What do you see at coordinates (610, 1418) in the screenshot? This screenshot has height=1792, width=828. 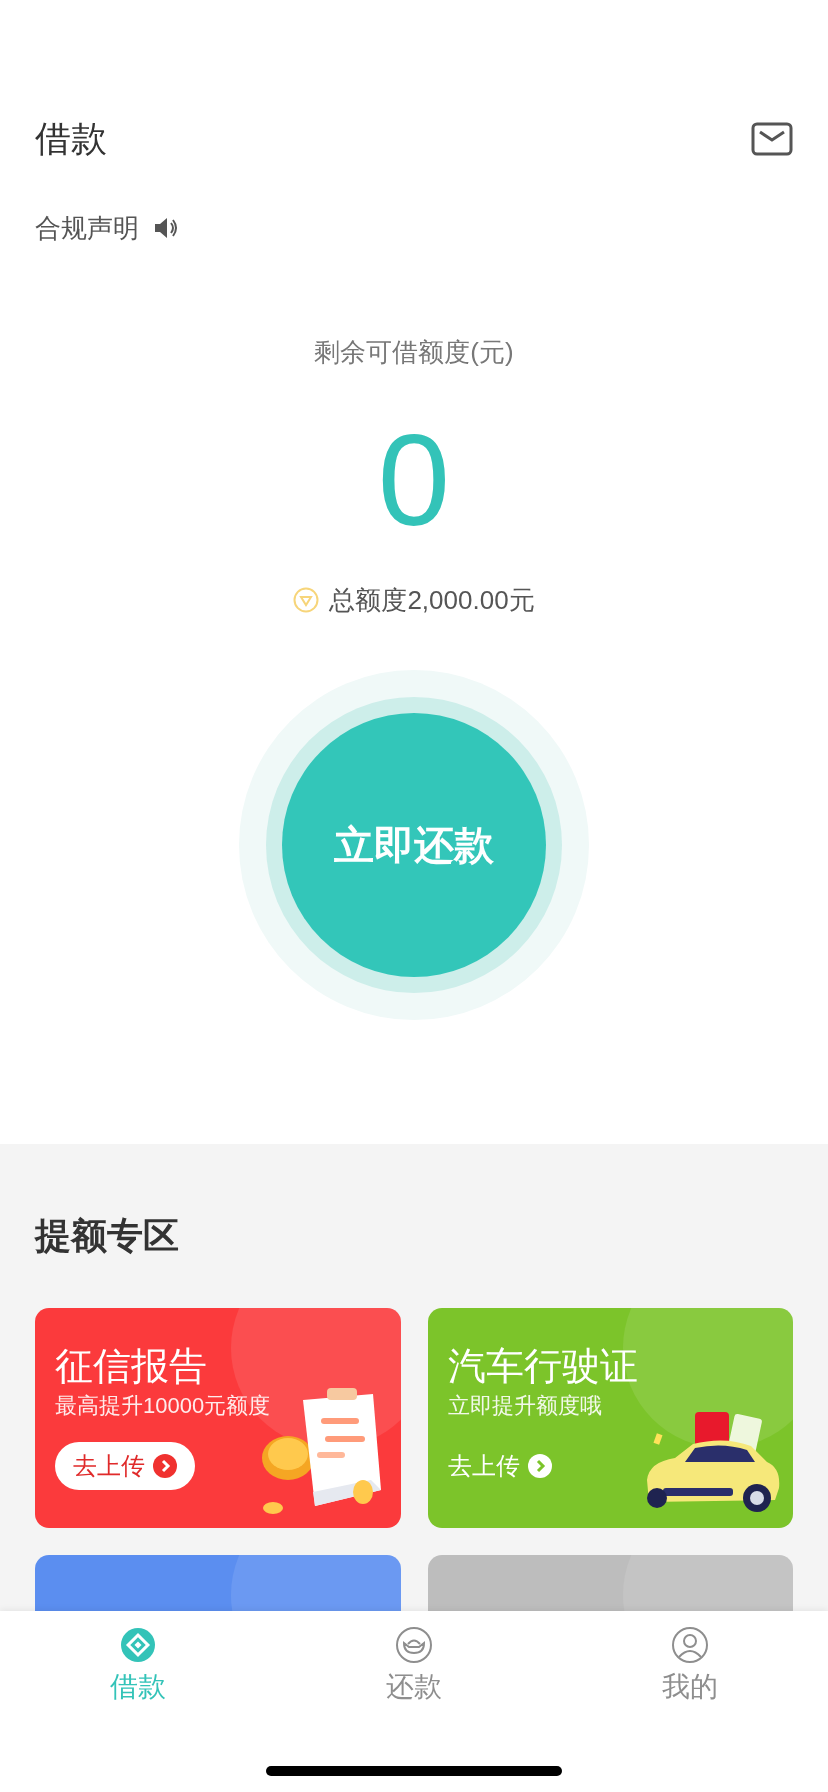 I see `promo-card: 汽车行驶证 立即提升额度哦 去上传` at bounding box center [610, 1418].